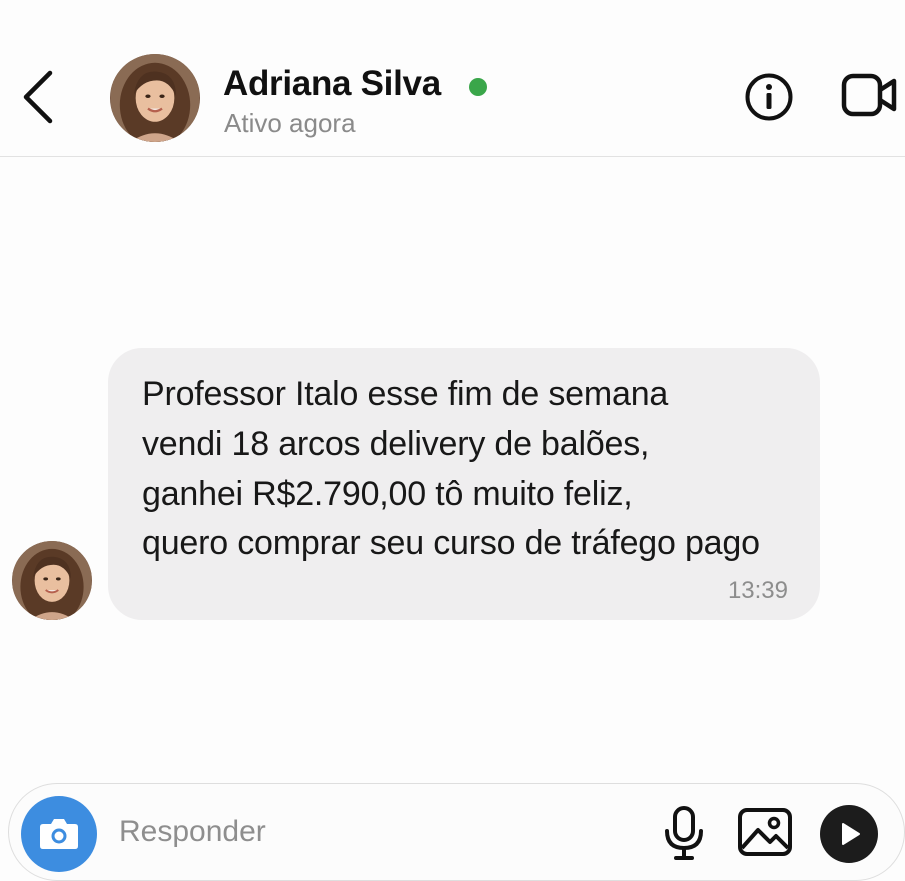 The height and width of the screenshot is (881, 905). What do you see at coordinates (396, 444) in the screenshot?
I see `message-text-line: vendi 18 arcos delivery de balões,` at bounding box center [396, 444].